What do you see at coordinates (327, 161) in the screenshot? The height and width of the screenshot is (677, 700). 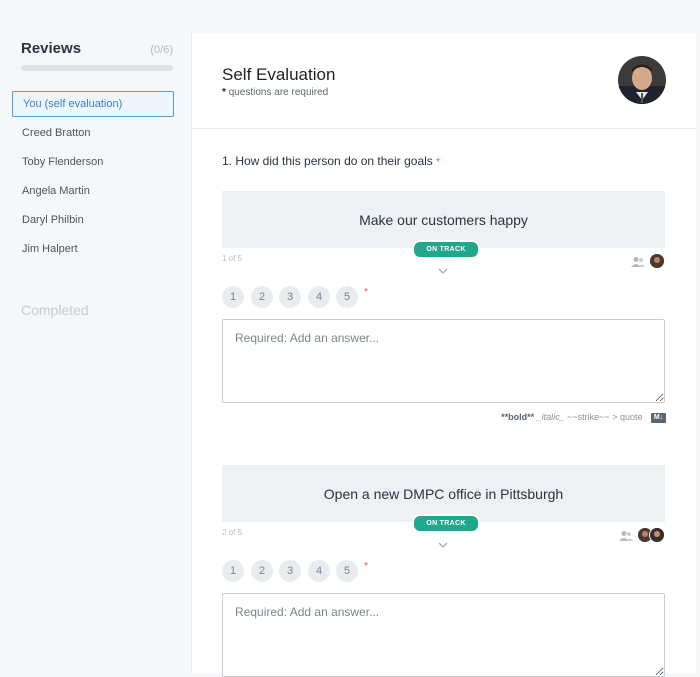 I see `question-text: 1. How did this person do on their goals` at bounding box center [327, 161].